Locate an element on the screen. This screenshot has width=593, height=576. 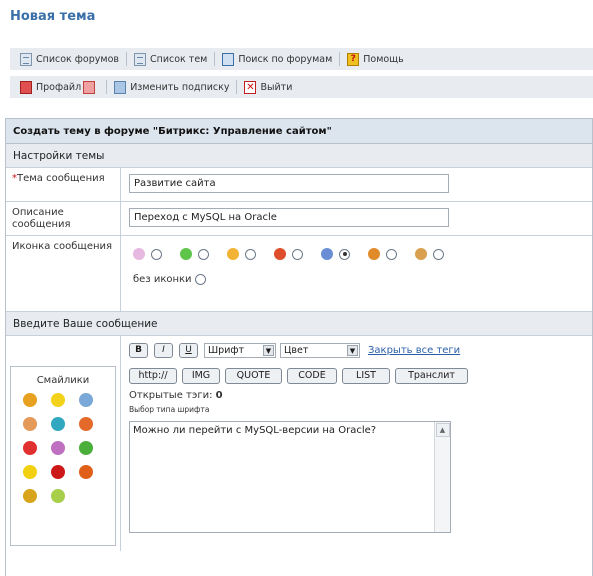
forum-list-label: Список форумов is located at coordinates (77, 59).